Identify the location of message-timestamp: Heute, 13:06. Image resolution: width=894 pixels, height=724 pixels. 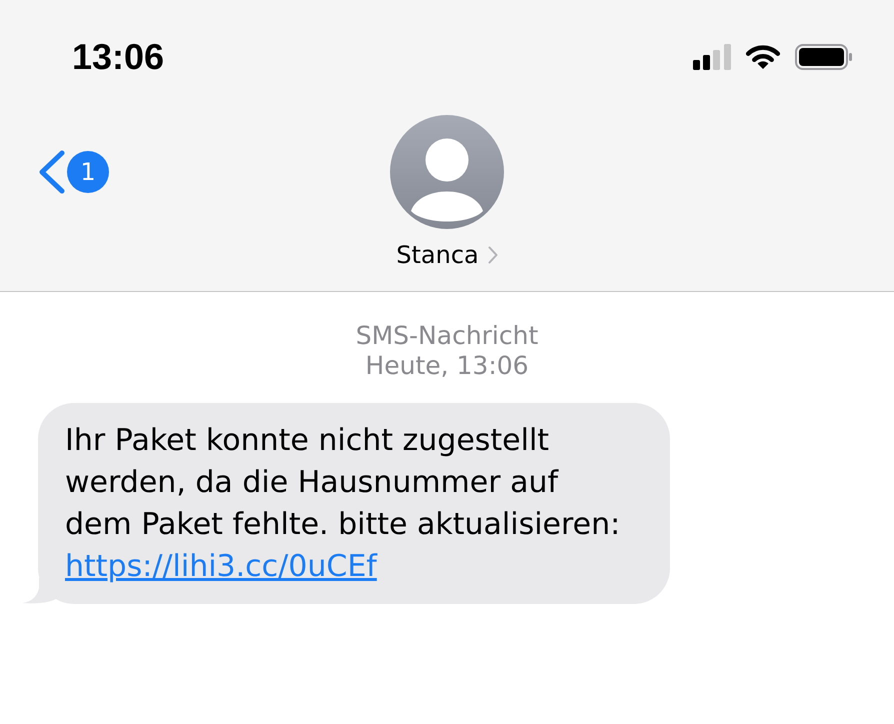
(447, 366).